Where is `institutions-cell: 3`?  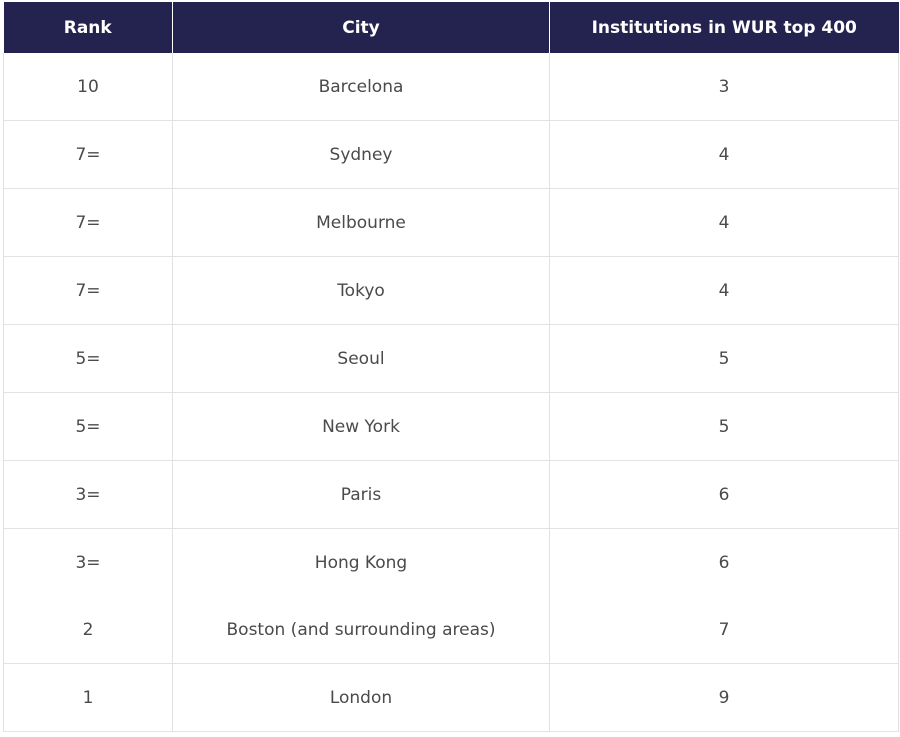 institutions-cell: 3 is located at coordinates (724, 87).